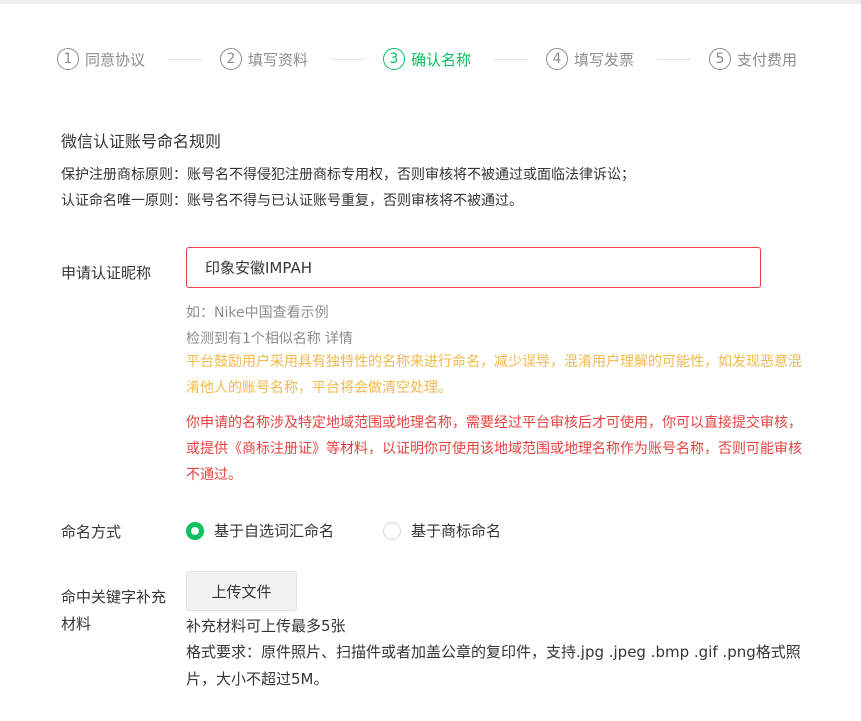 Image resolution: width=861 pixels, height=721 pixels. What do you see at coordinates (106, 273) in the screenshot?
I see `name-field-label: 申请认证昵称` at bounding box center [106, 273].